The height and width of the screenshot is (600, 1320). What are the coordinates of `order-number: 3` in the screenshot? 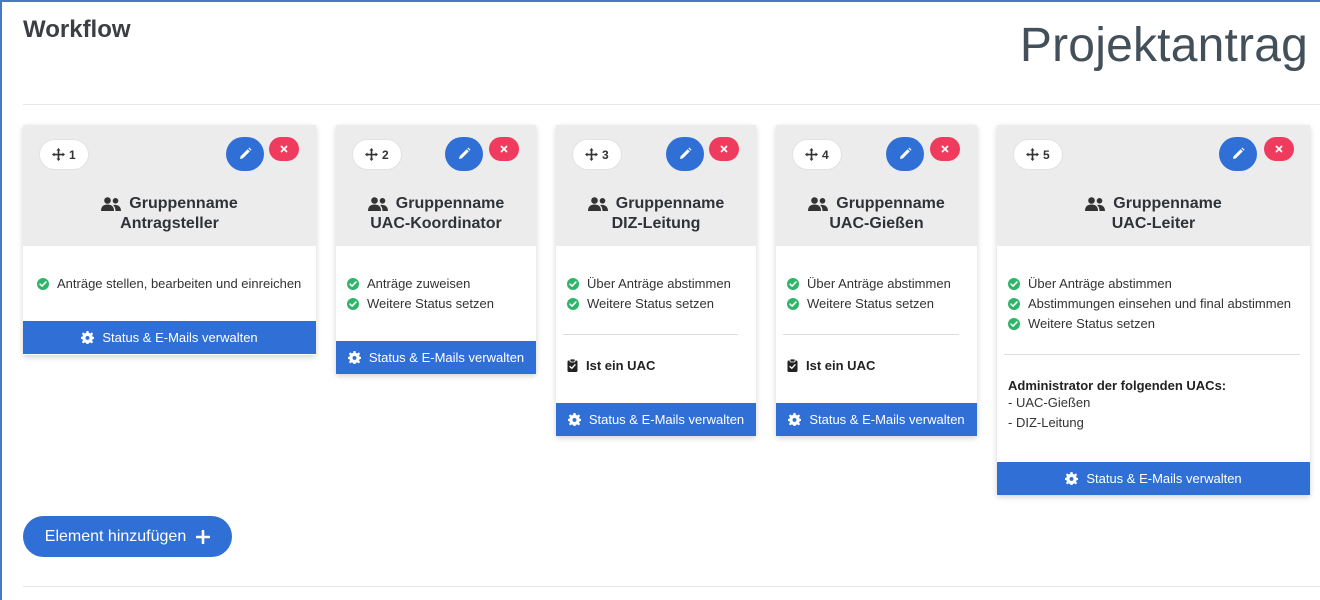 It's located at (605, 154).